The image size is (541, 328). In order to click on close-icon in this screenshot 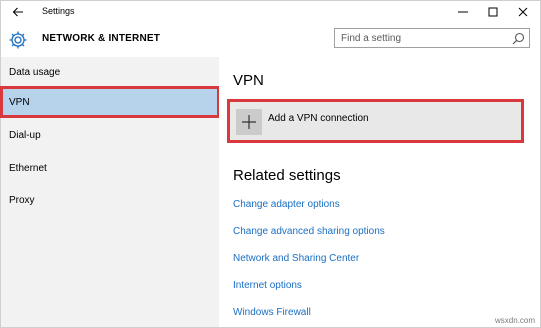, I will do `click(523, 12)`.